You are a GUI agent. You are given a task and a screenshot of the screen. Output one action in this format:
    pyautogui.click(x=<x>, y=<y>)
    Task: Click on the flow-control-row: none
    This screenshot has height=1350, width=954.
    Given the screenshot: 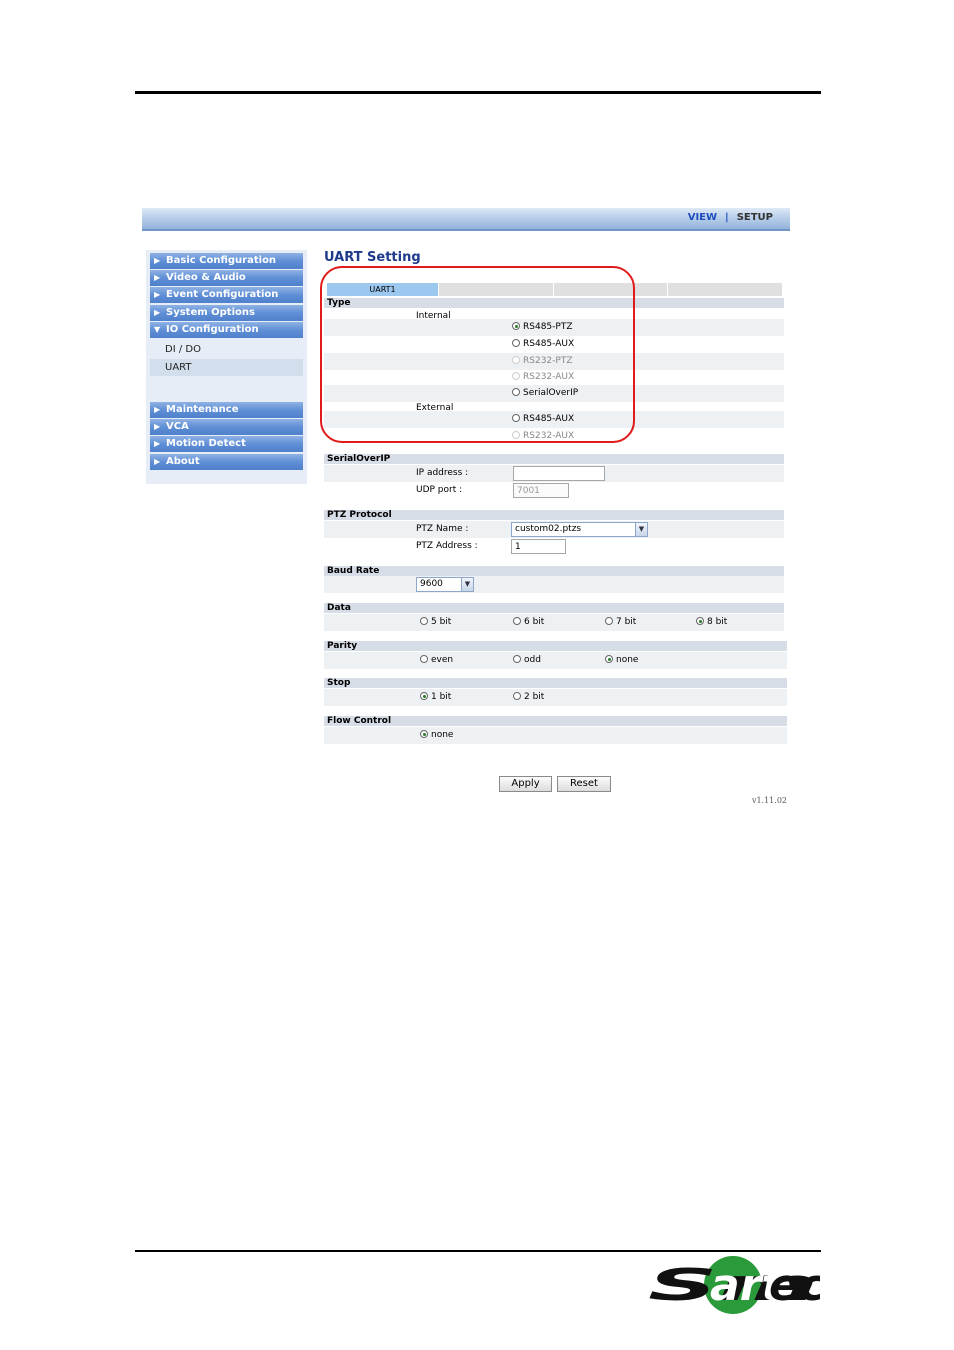 What is the action you would take?
    pyautogui.click(x=555, y=735)
    